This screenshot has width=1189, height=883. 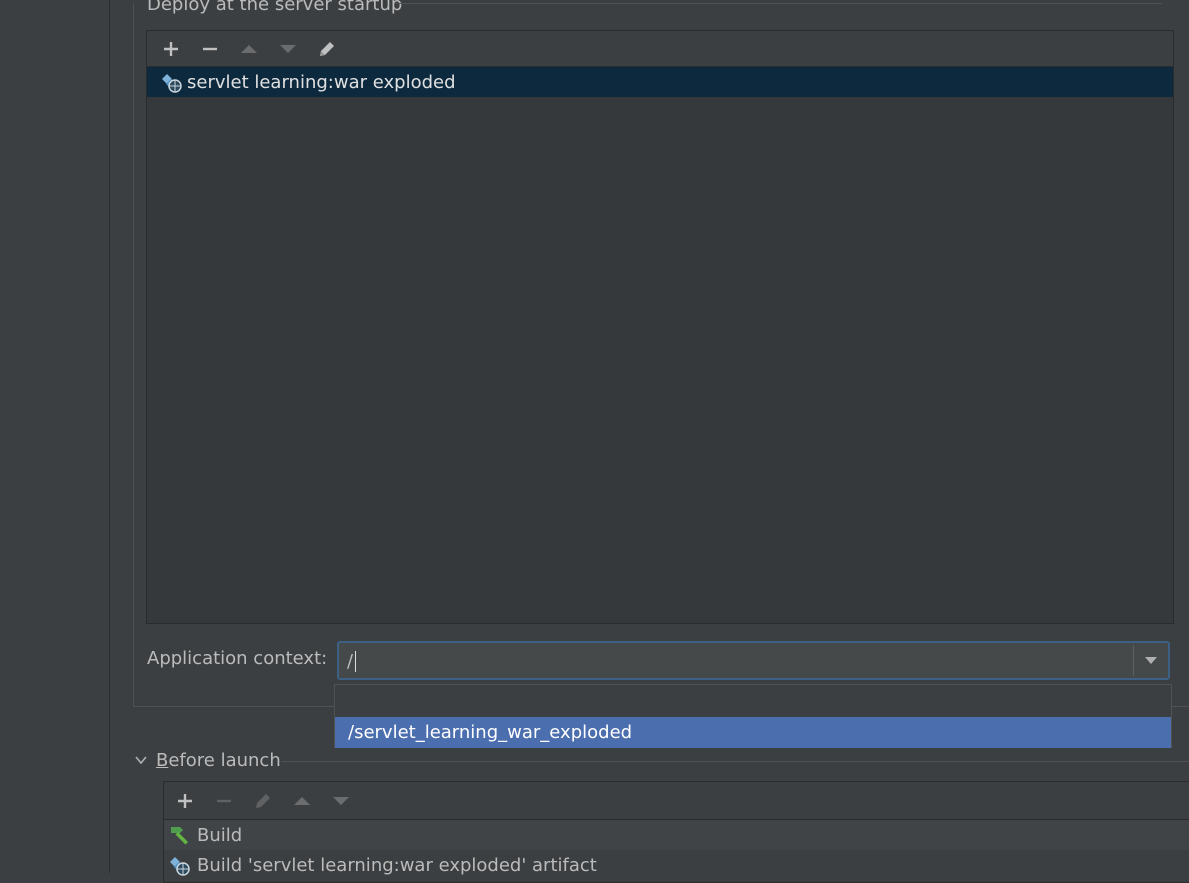 I want to click on application-context-dropdown: /servlet_learning_war_exploded, so click(x=753, y=716).